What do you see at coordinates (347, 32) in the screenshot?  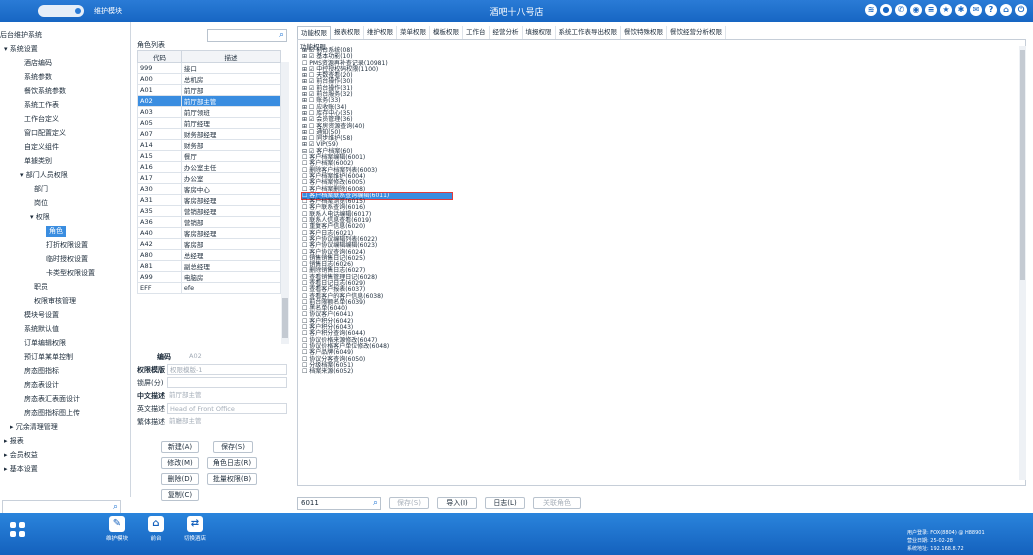 I see `tab-1: 报表权限` at bounding box center [347, 32].